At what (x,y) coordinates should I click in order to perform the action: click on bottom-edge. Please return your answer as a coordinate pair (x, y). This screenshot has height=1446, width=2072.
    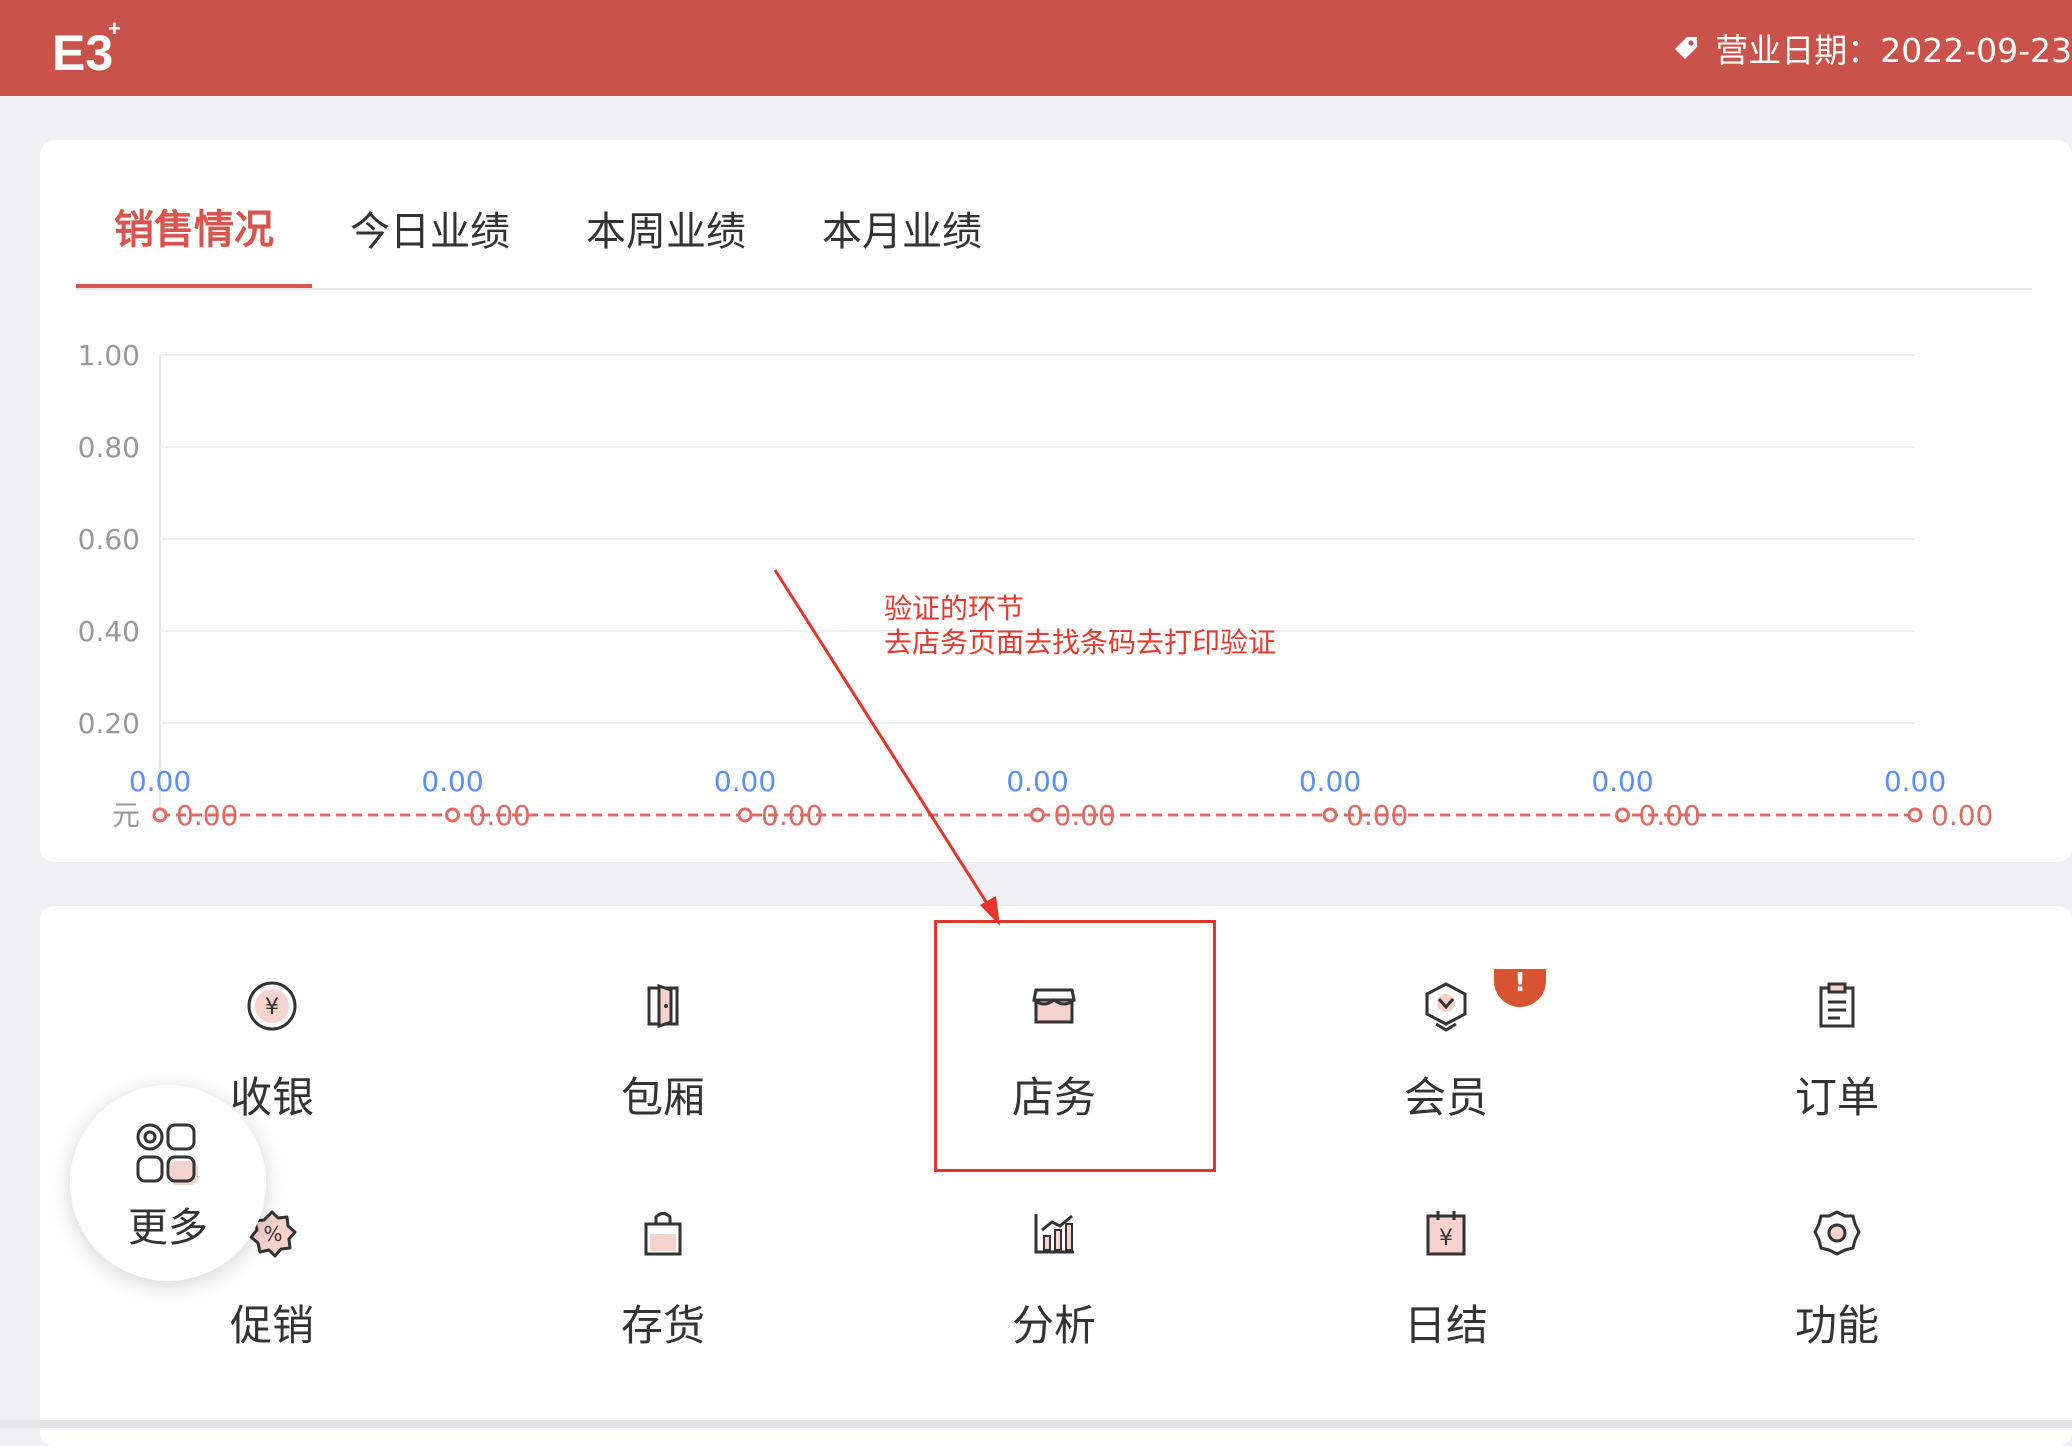
    Looking at the image, I should click on (1036, 1424).